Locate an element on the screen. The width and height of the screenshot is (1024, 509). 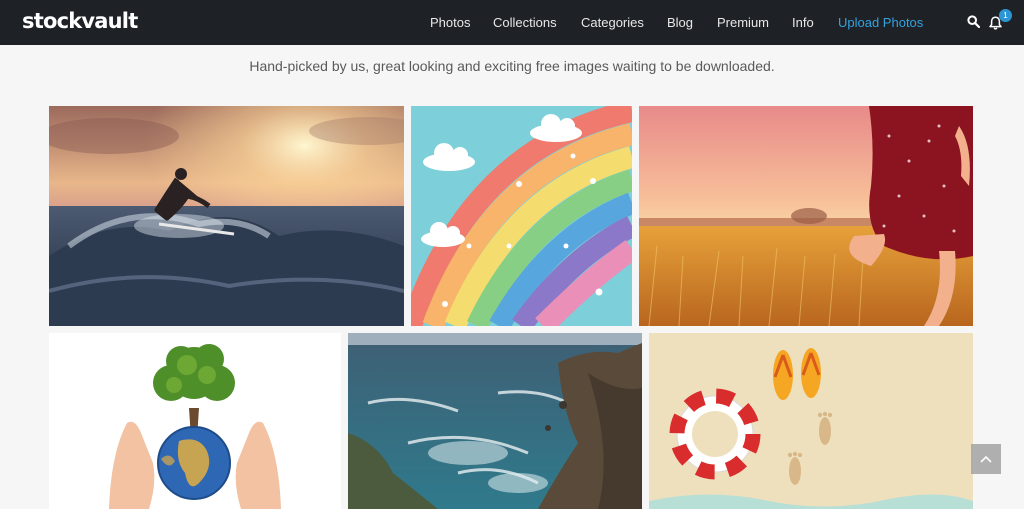
photo-tile-rainbow is located at coordinates (521, 216).